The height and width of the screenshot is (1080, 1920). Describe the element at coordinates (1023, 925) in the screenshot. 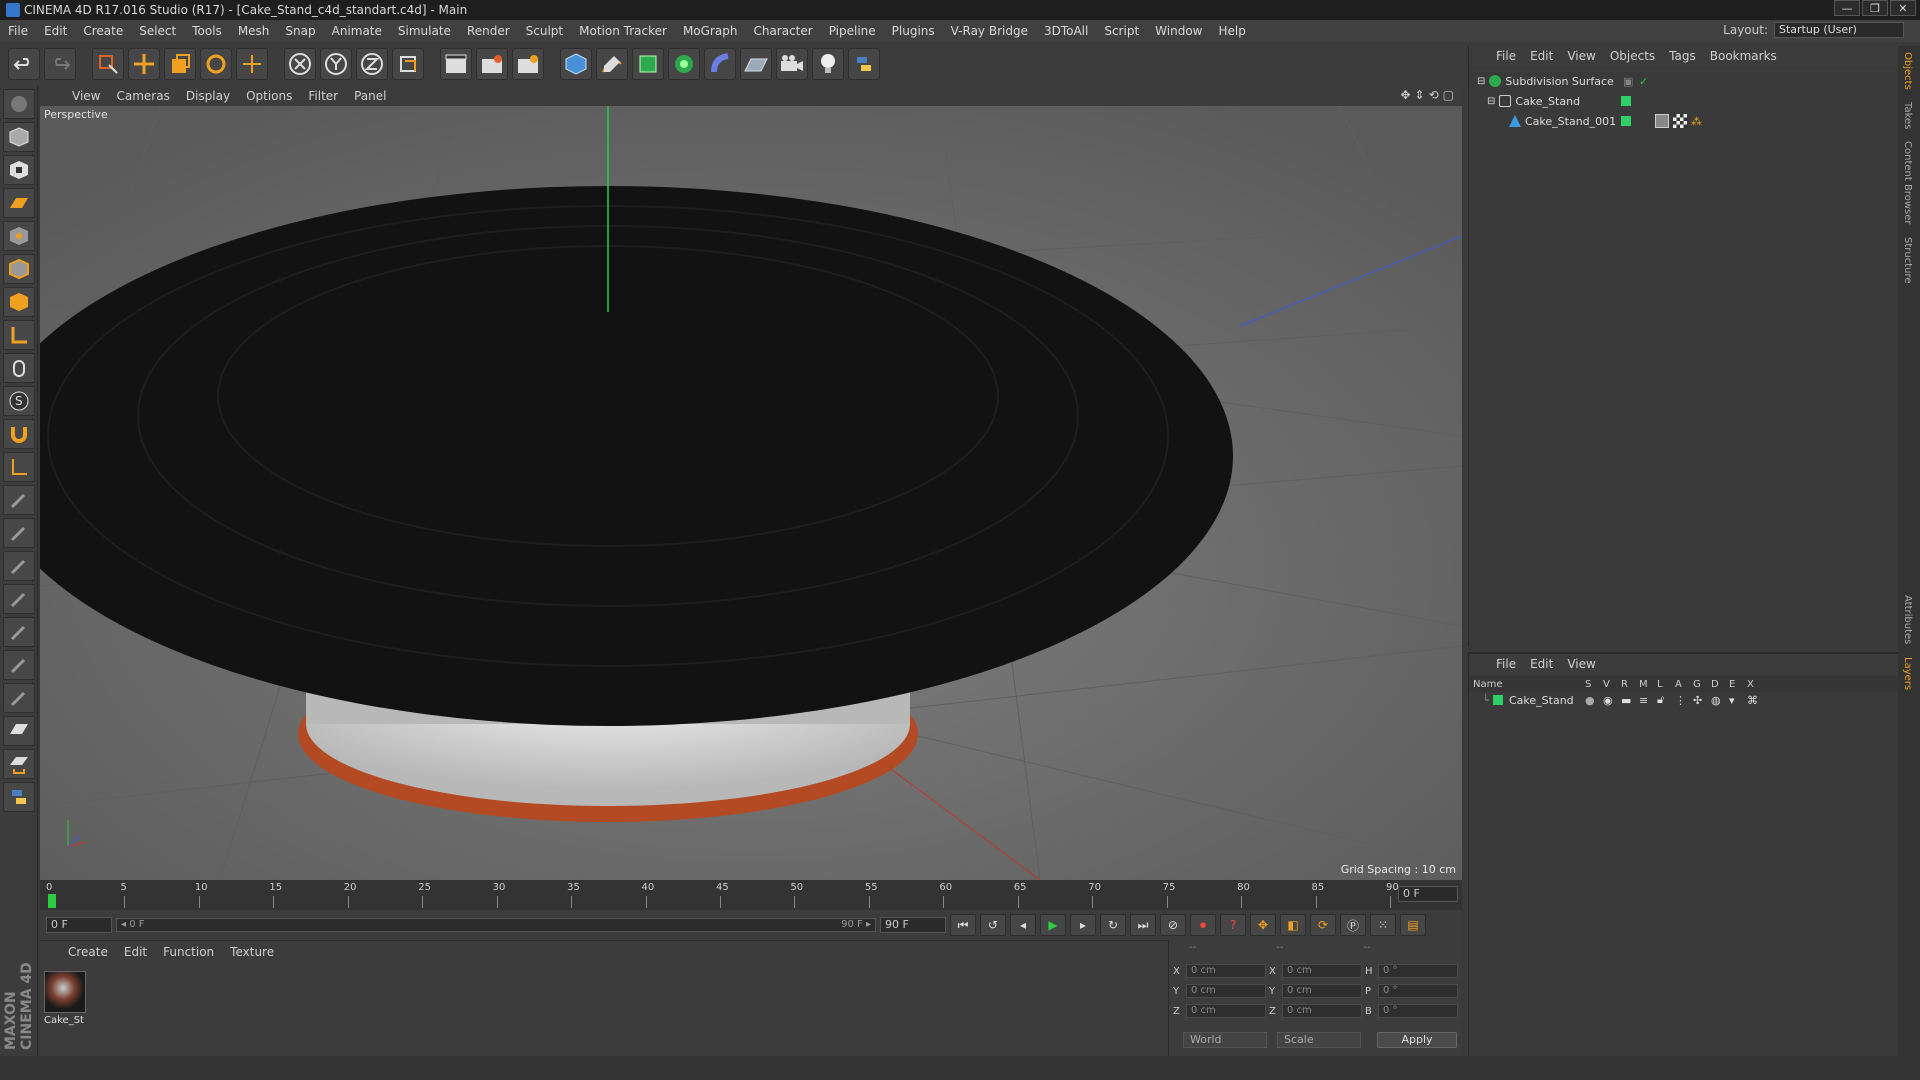

I see `previous-frame-button: ◂` at that location.